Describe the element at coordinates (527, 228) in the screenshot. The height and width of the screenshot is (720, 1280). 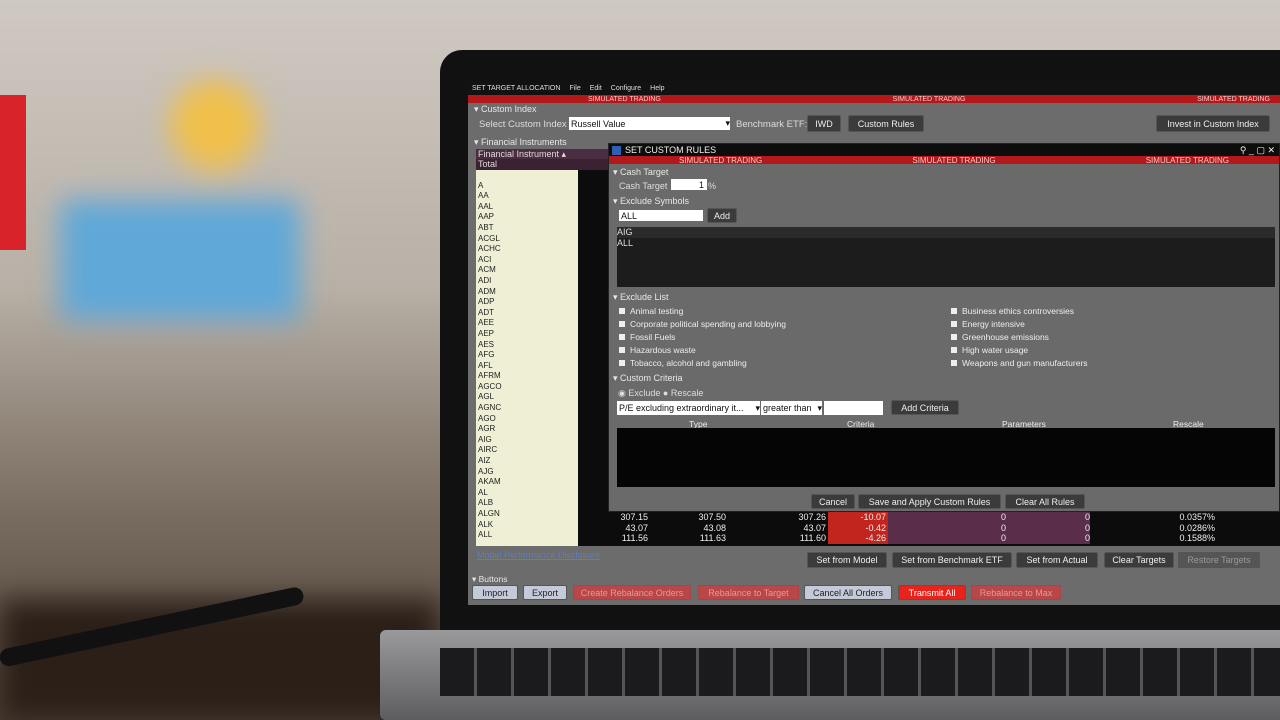
I see `symbol-row: ABT` at that location.